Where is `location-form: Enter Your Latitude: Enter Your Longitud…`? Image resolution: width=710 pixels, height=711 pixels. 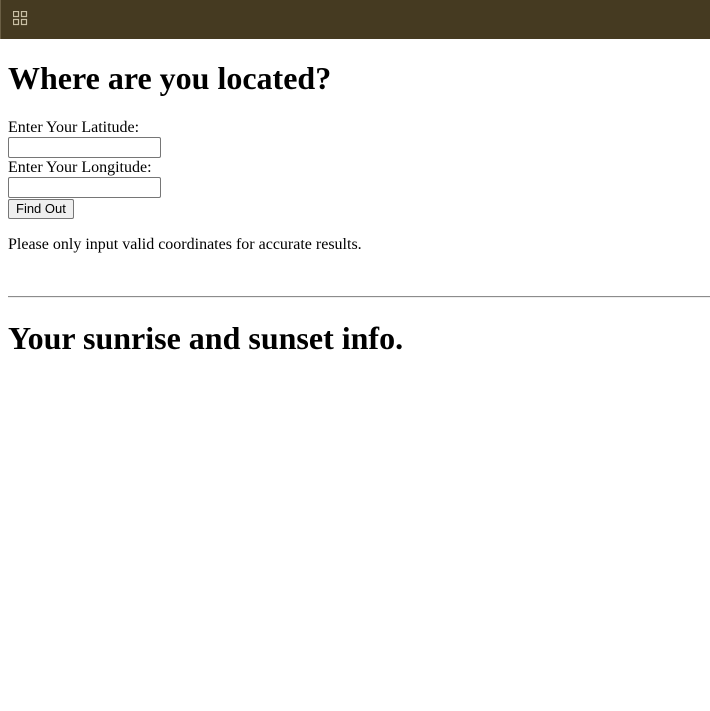
location-form: Enter Your Latitude: Enter Your Longitud… is located at coordinates (355, 168).